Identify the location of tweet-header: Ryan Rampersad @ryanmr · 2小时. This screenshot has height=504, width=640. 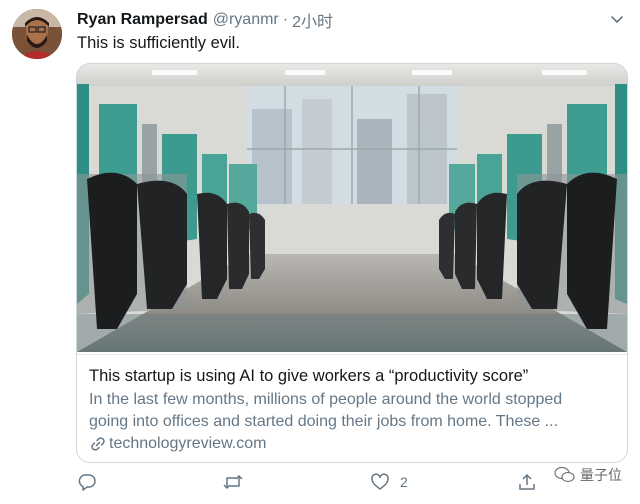
(348, 20).